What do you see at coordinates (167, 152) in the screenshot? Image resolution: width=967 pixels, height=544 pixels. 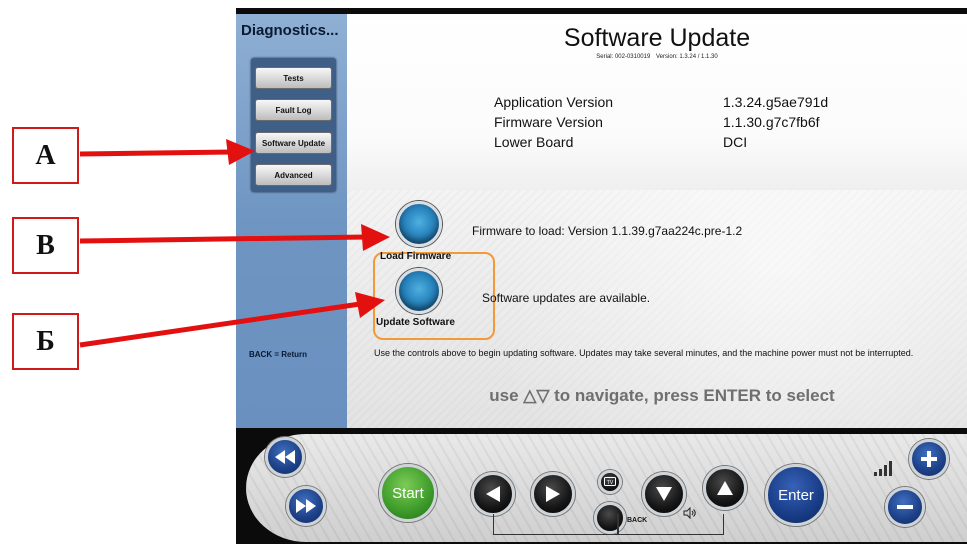 I see `arrow-a` at bounding box center [167, 152].